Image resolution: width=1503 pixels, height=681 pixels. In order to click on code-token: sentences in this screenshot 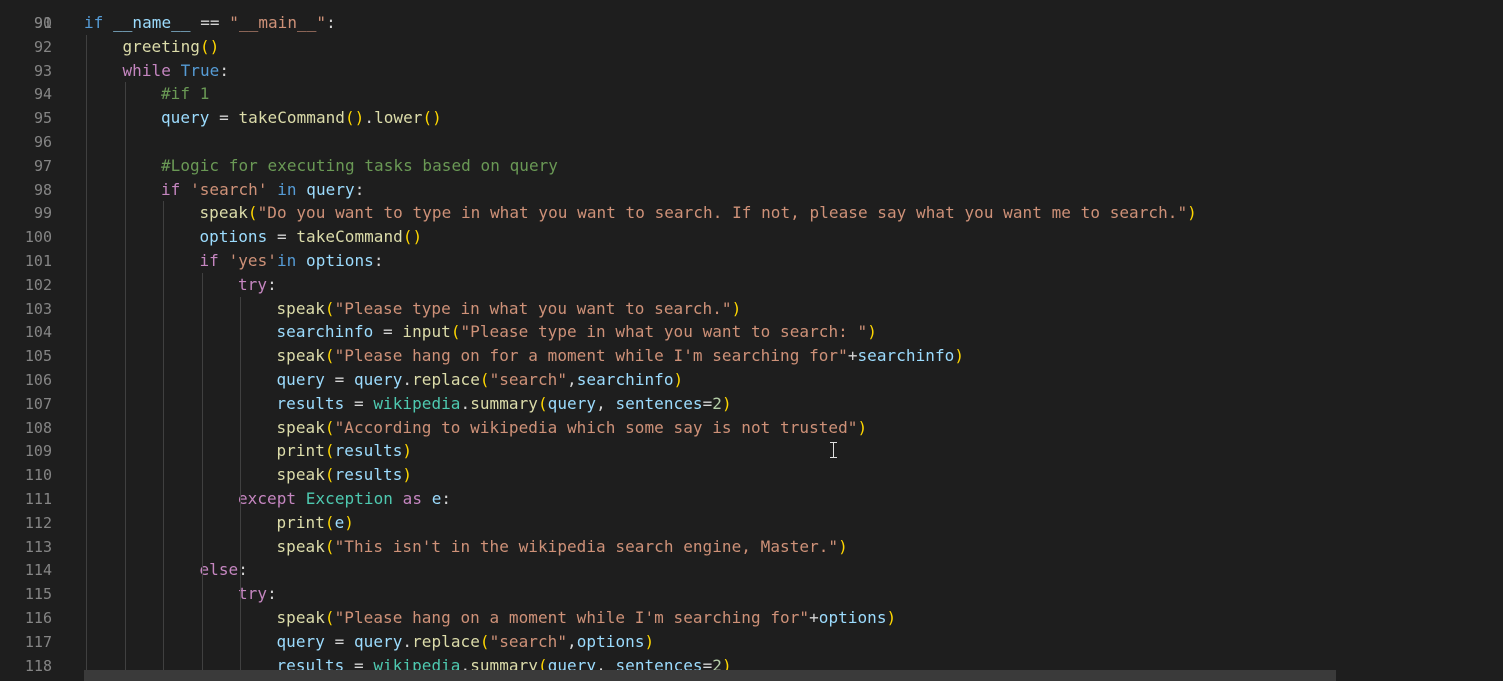, I will do `click(659, 403)`.